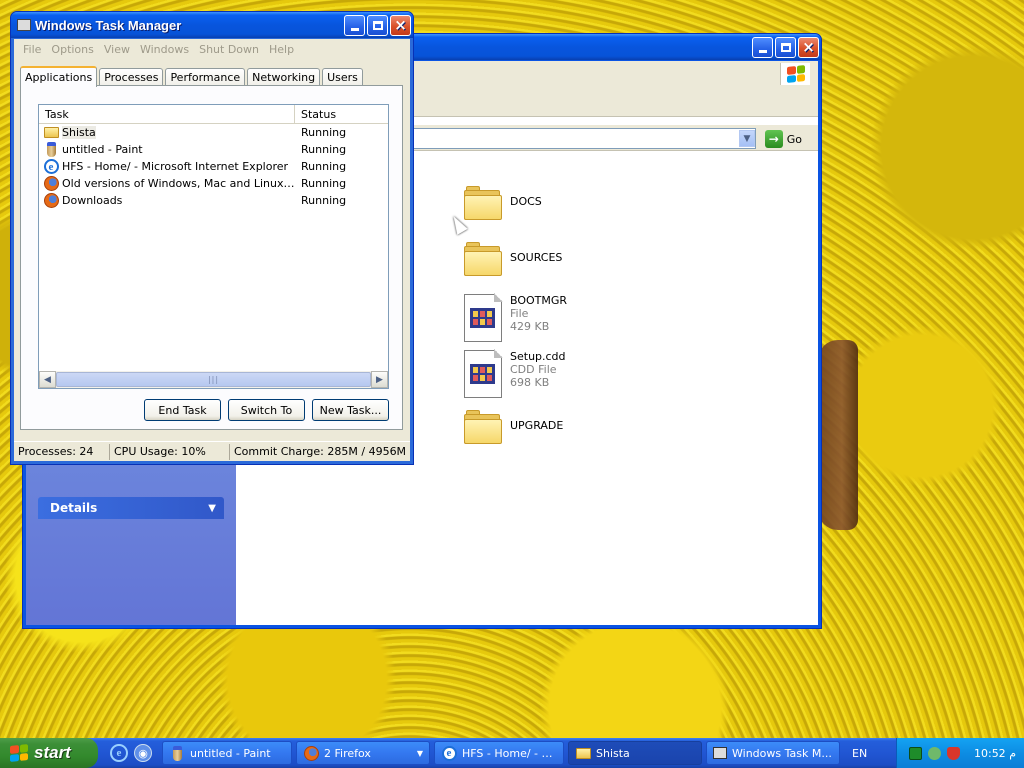 Image resolution: width=1024 pixels, height=768 pixels. I want to click on start-button: start, so click(49, 753).